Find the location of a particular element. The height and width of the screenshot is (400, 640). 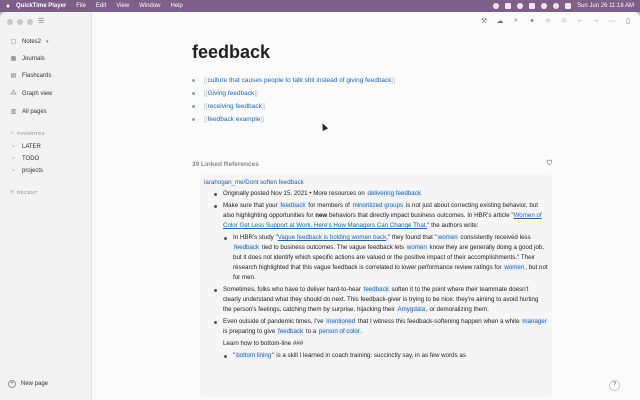

tools-icon: ⚒ is located at coordinates (484, 21).